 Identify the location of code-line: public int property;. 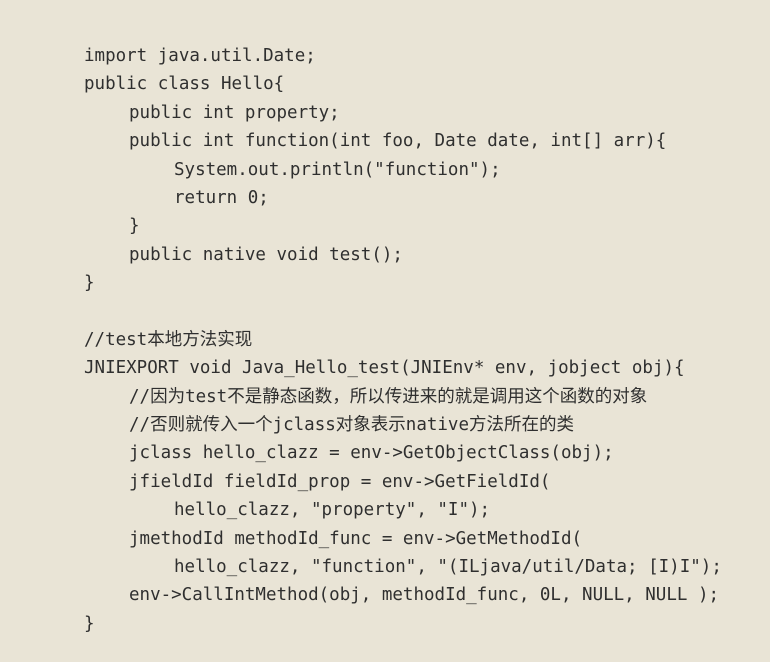
(234, 112).